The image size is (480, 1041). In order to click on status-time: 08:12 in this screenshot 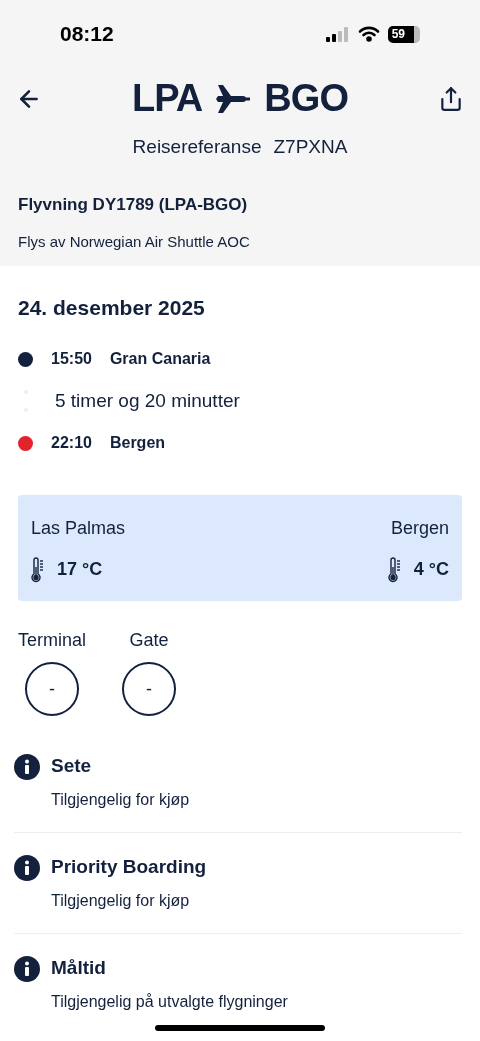, I will do `click(87, 34)`.